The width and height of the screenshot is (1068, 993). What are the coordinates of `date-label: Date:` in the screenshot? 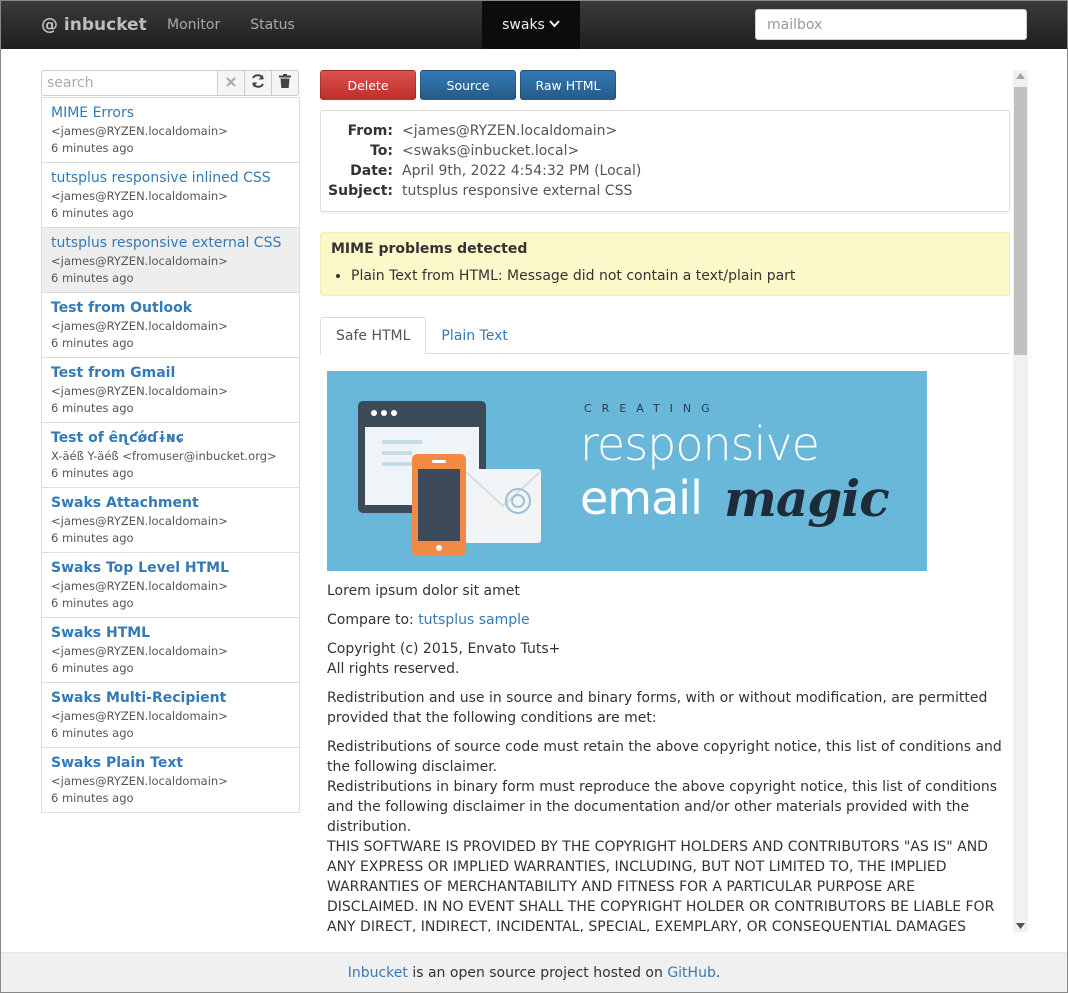 It's located at (371, 171).